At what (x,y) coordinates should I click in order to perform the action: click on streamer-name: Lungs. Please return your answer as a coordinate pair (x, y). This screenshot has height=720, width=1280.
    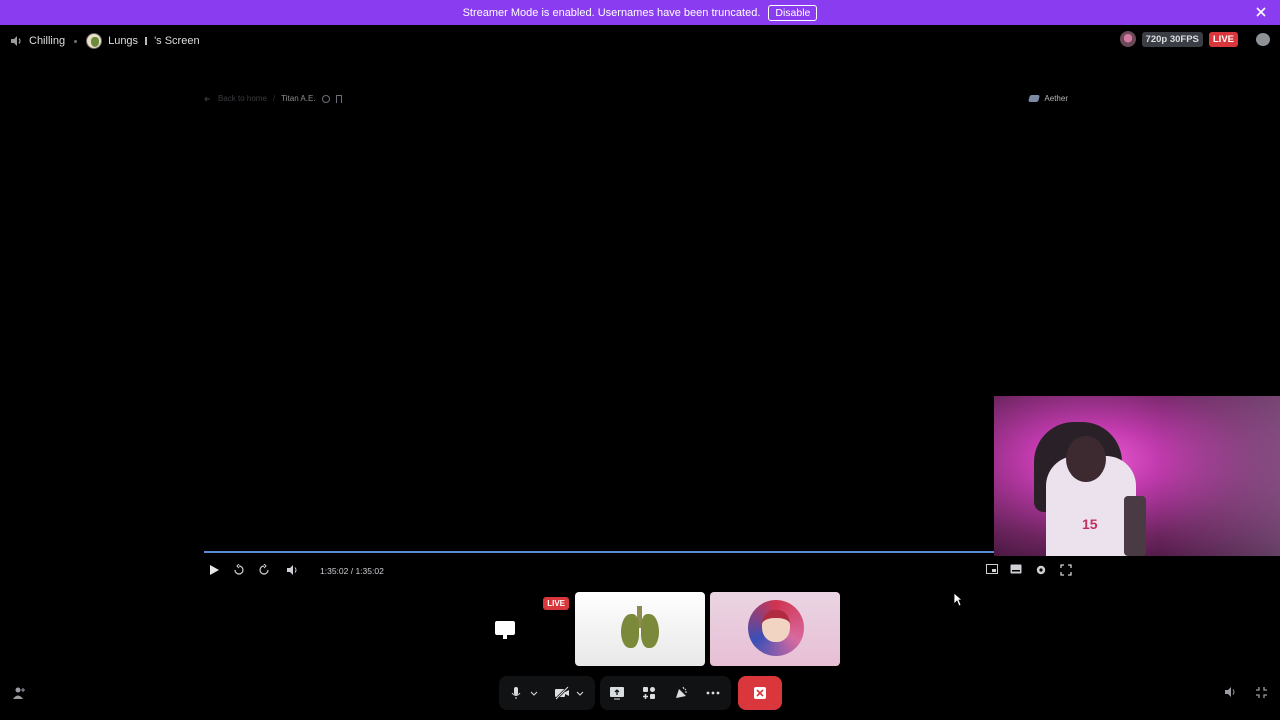
    Looking at the image, I should click on (123, 41).